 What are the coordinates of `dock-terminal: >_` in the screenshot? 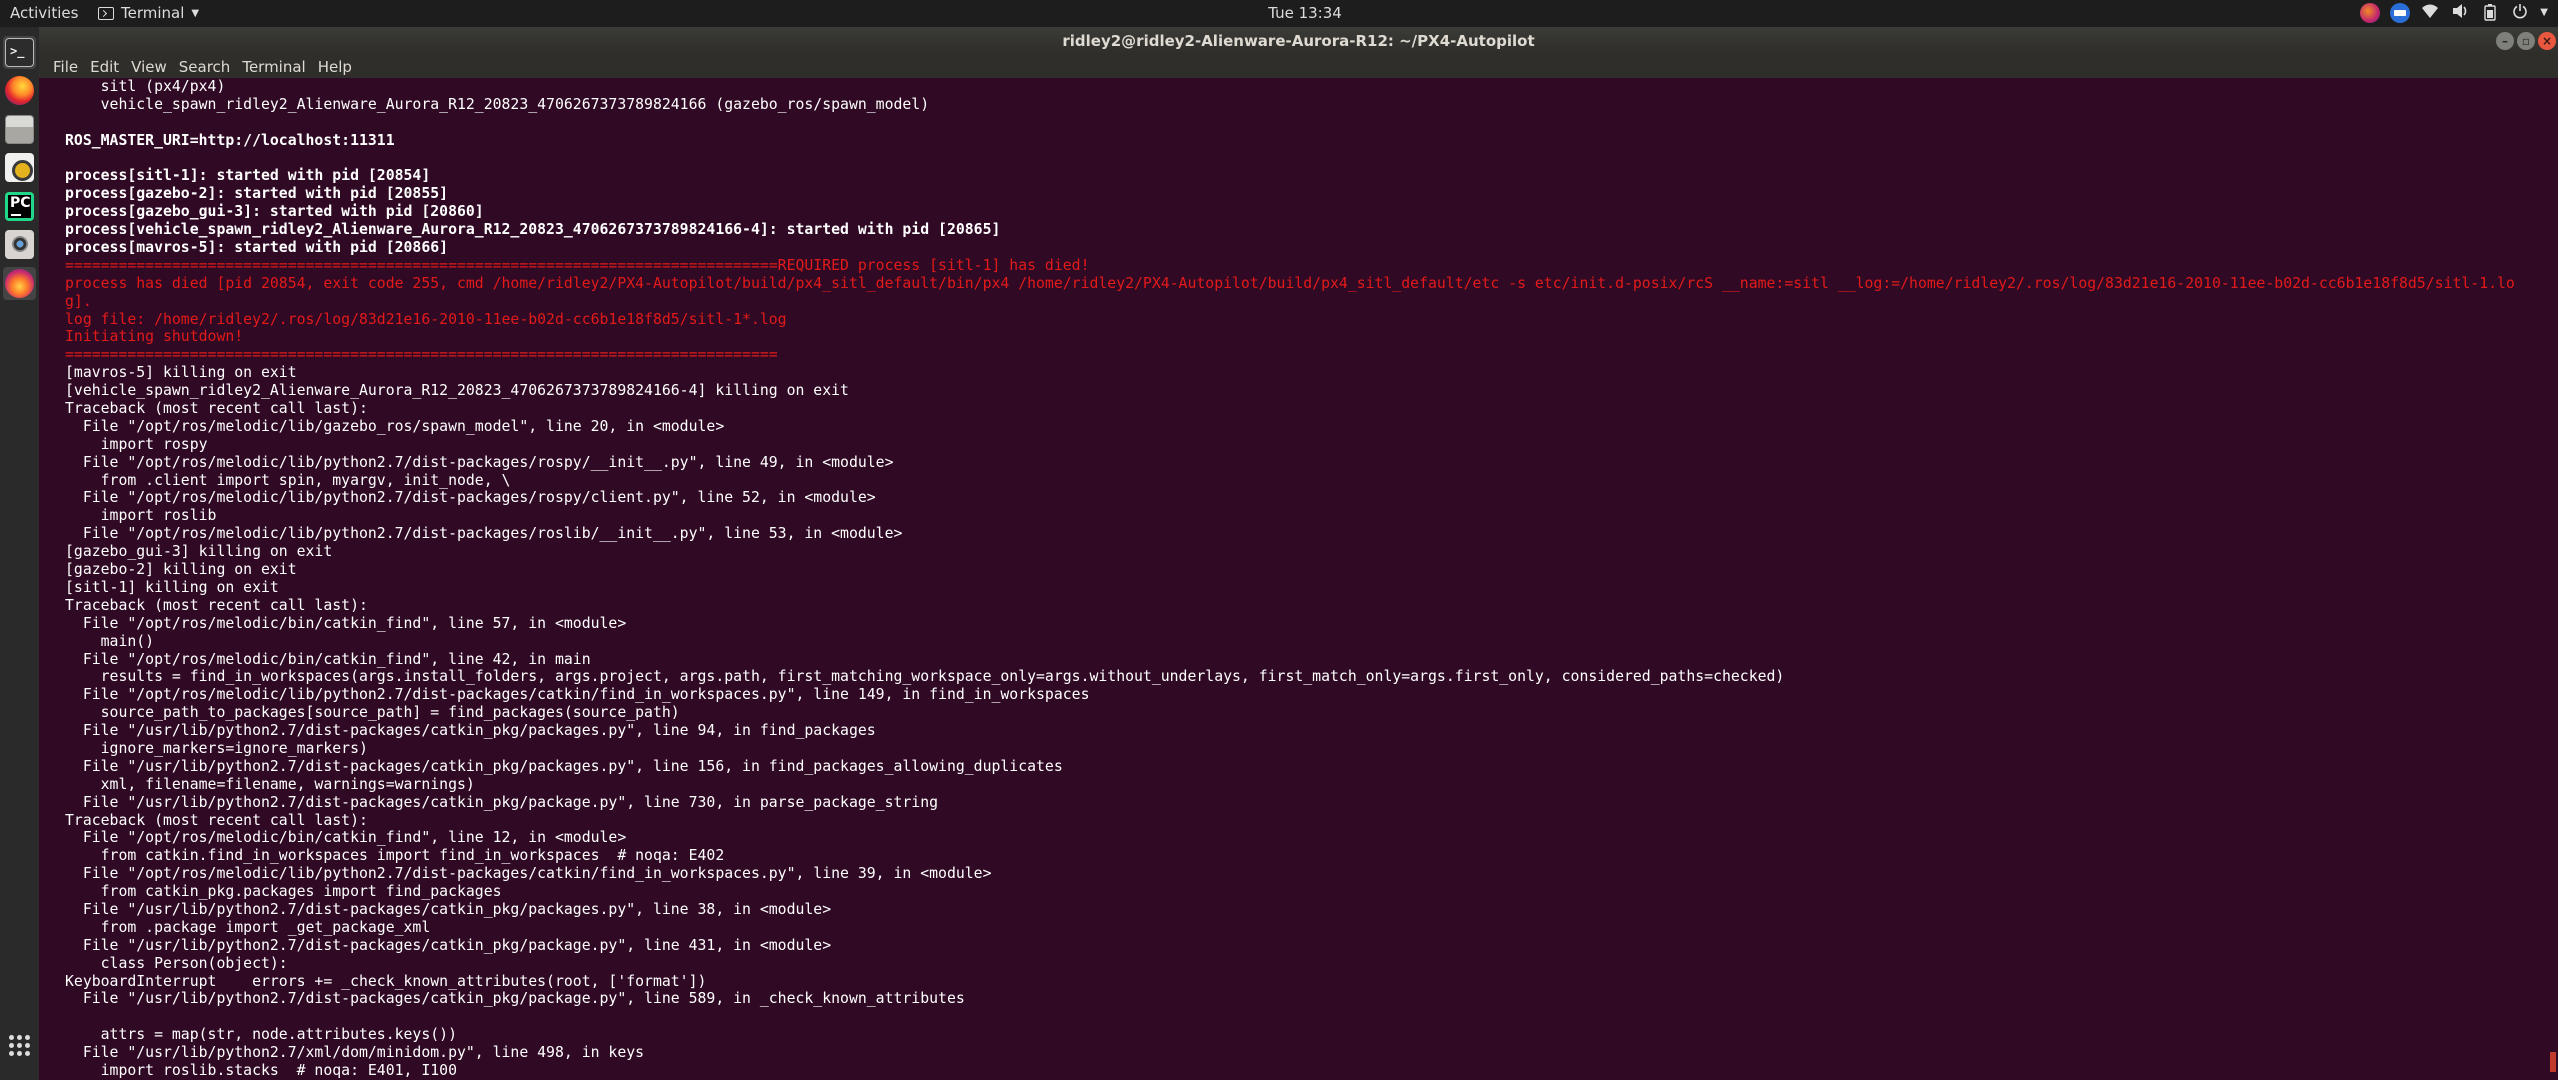 It's located at (19, 52).